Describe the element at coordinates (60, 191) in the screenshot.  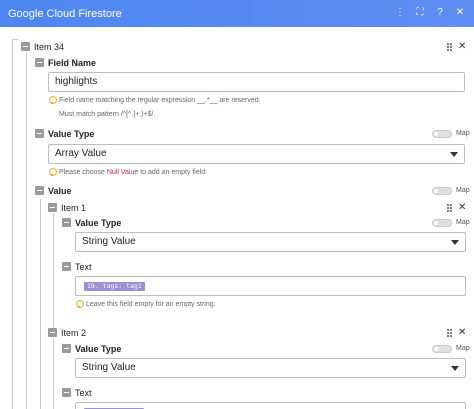
I see `value-label: Value` at that location.